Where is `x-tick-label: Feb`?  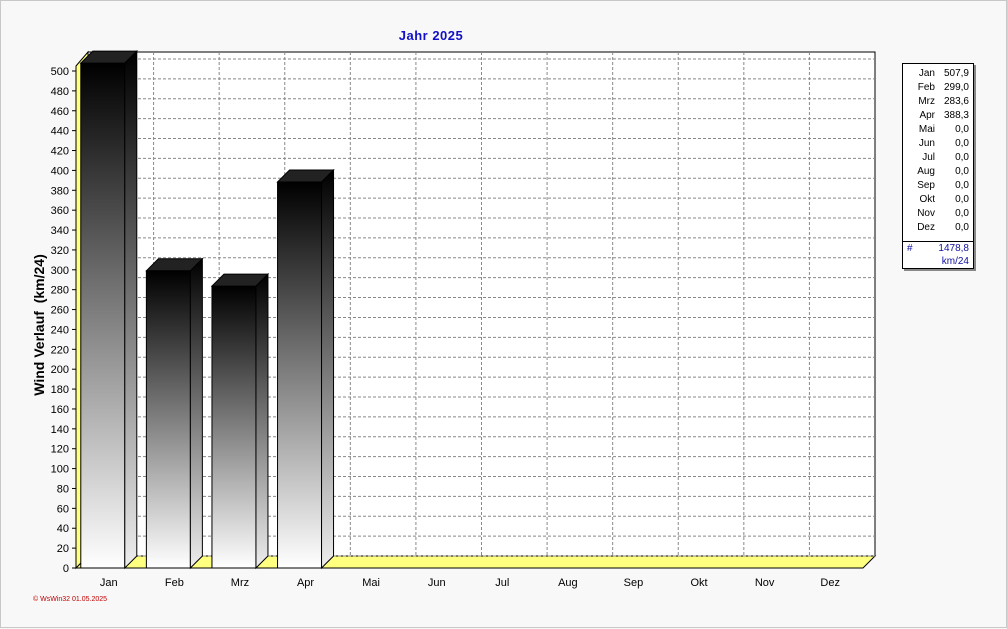 x-tick-label: Feb is located at coordinates (174, 583).